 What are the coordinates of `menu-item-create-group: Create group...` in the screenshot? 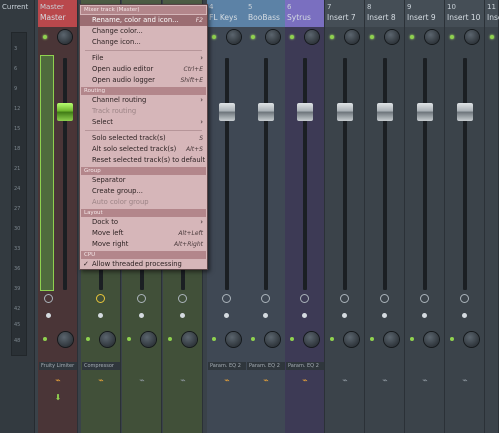 It's located at (143, 191).